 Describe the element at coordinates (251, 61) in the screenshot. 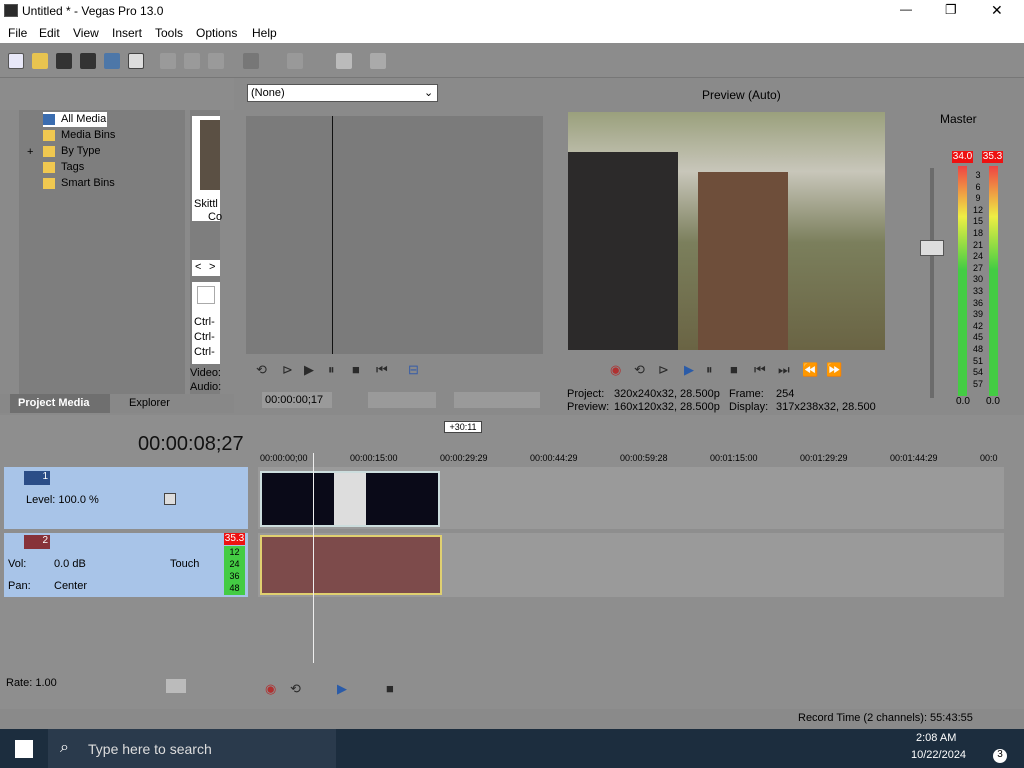

I see `undo-icon` at that location.